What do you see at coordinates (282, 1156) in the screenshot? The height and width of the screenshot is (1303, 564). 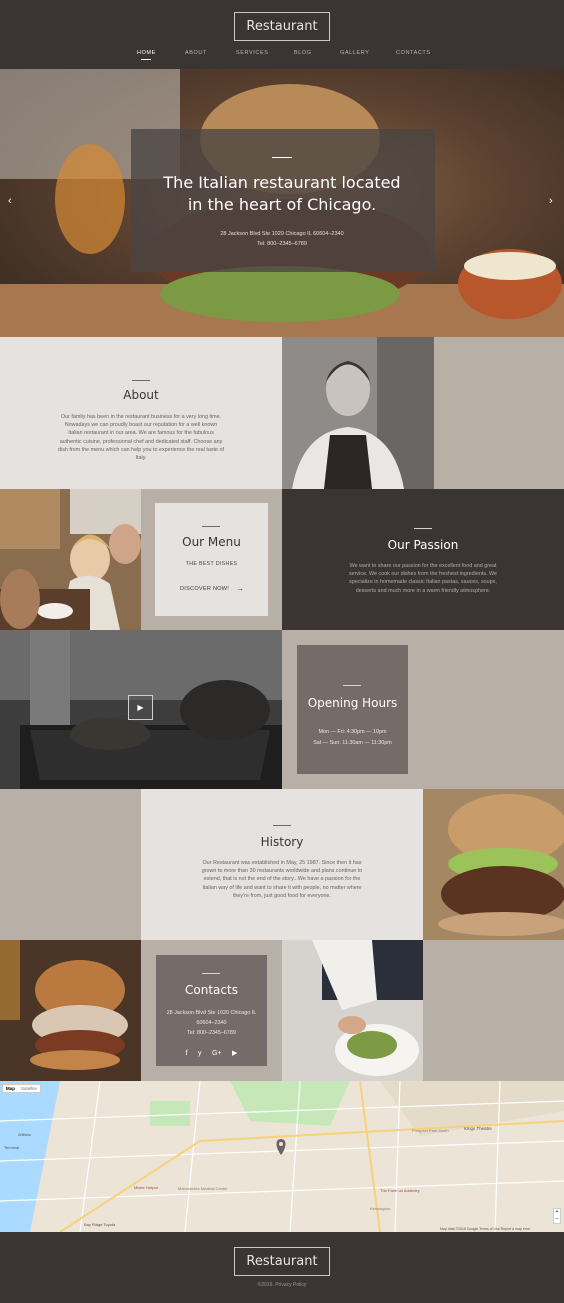 I see `map-embed` at bounding box center [282, 1156].